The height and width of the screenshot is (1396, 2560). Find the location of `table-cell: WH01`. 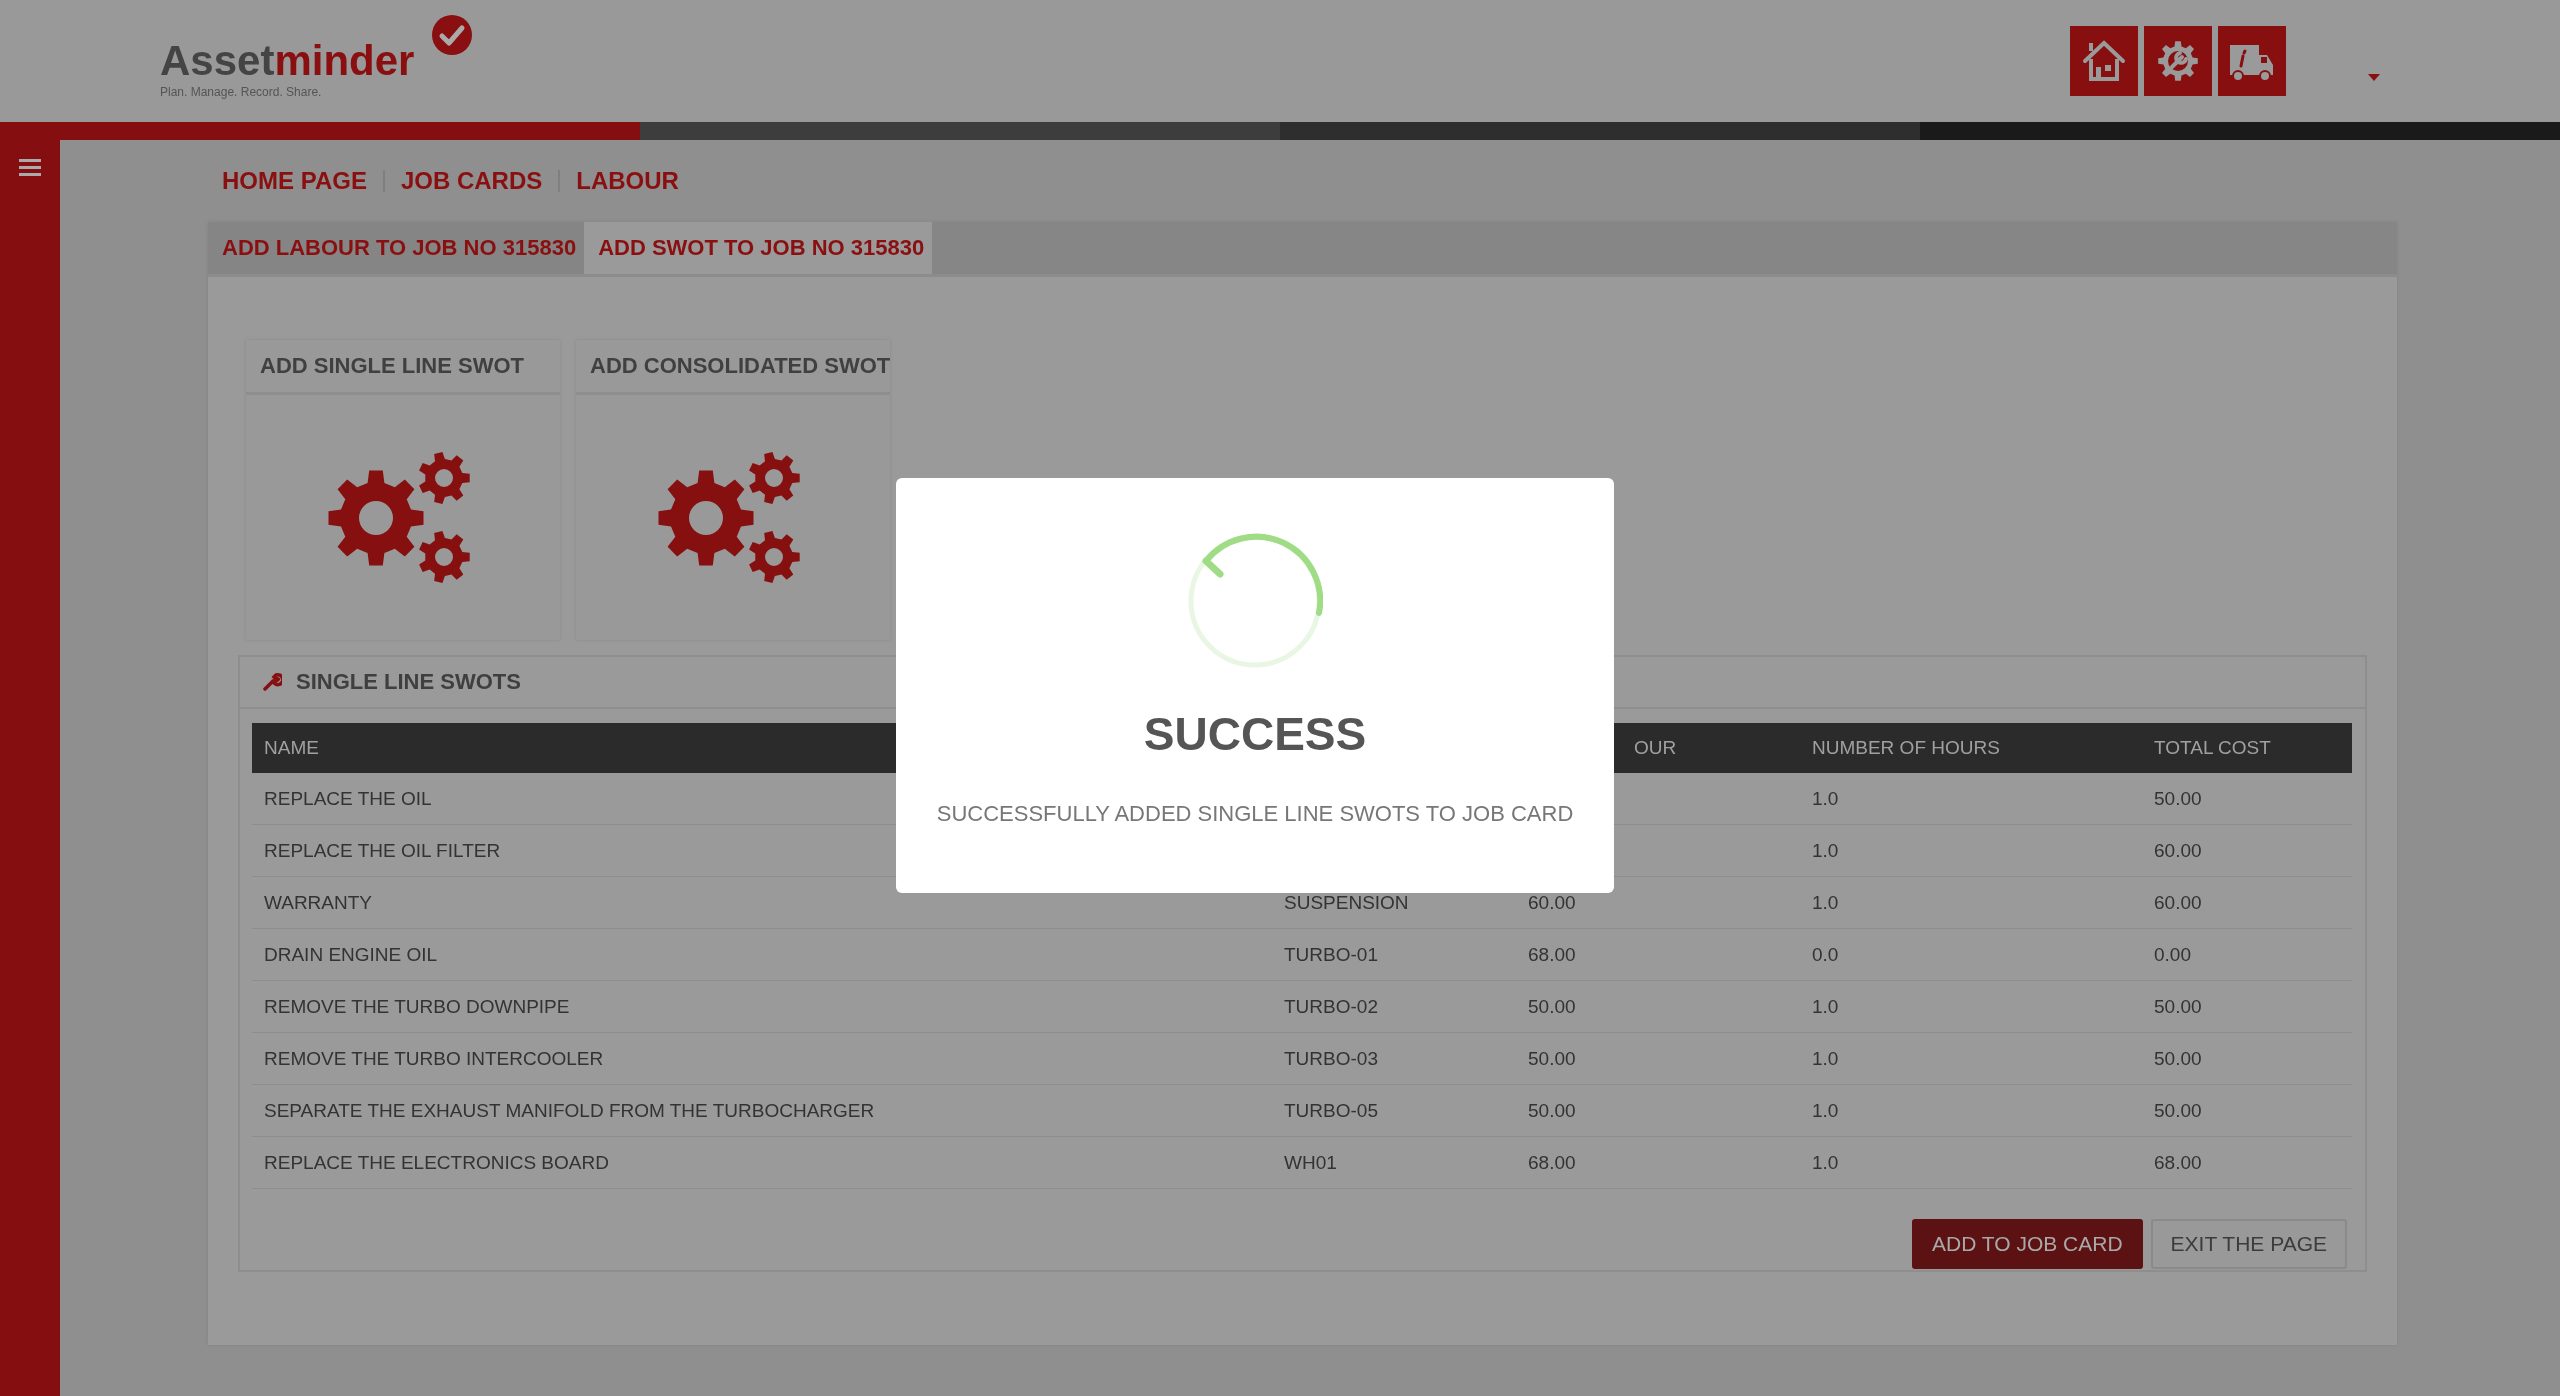

table-cell: WH01 is located at coordinates (1394, 1162).